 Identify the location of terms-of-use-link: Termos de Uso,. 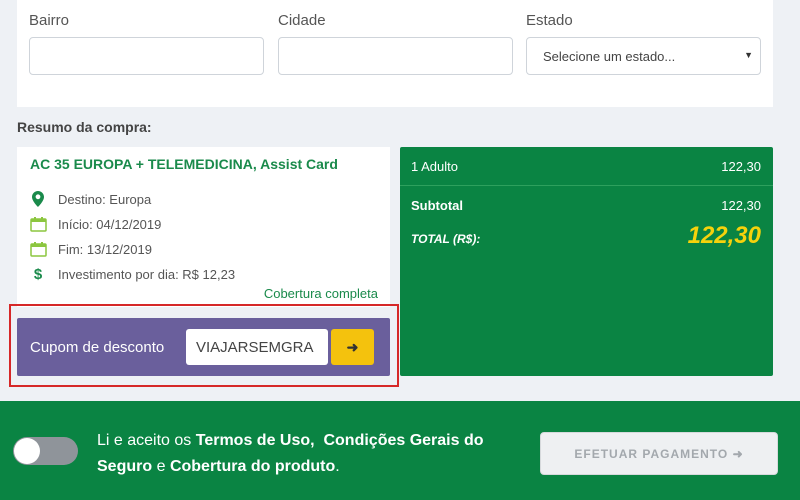
(255, 440).